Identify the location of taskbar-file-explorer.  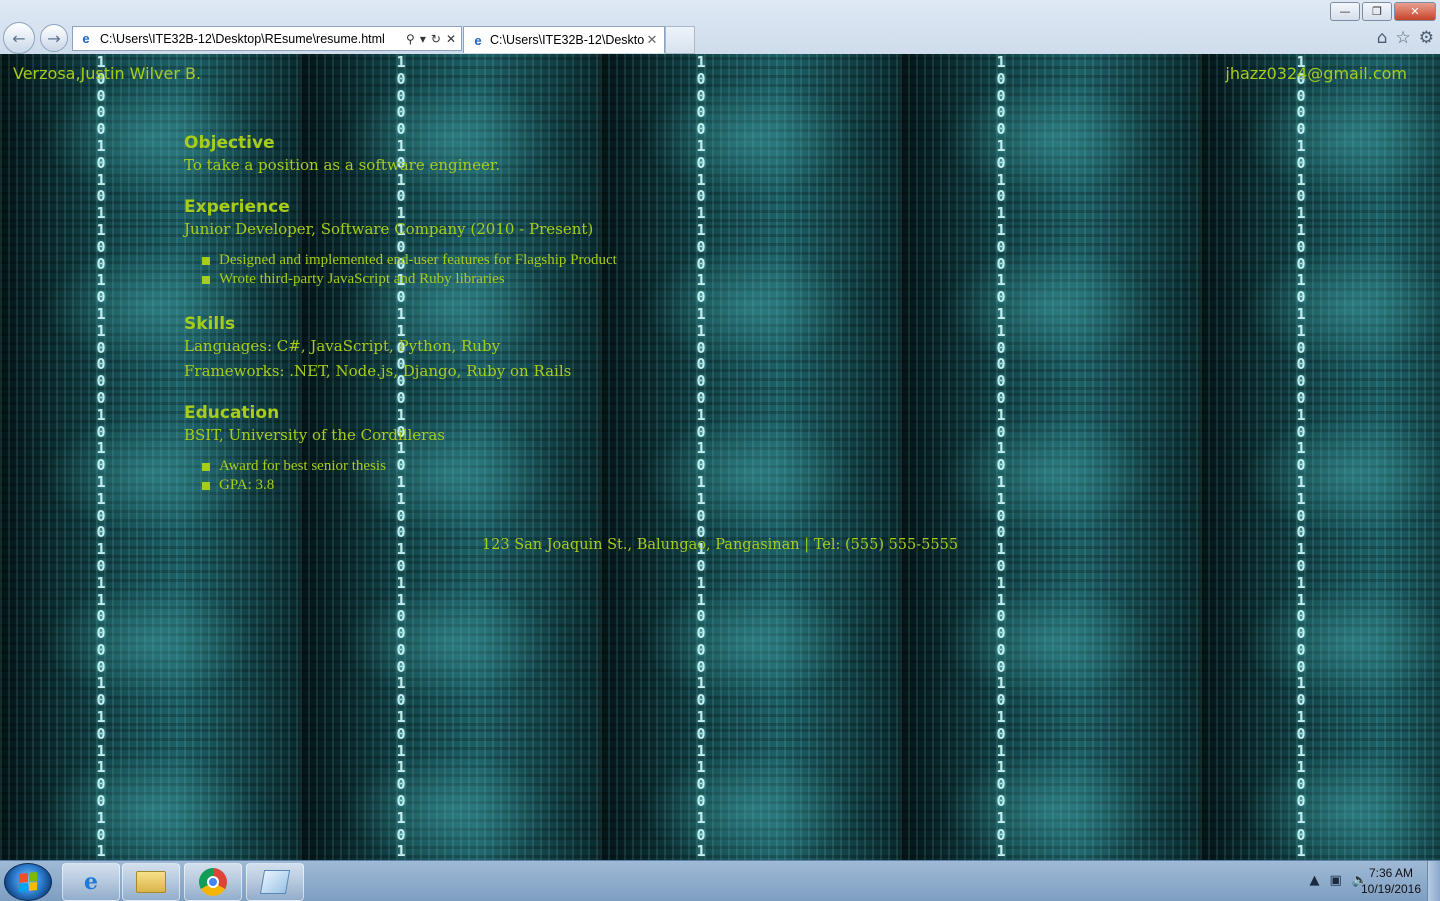
(151, 882).